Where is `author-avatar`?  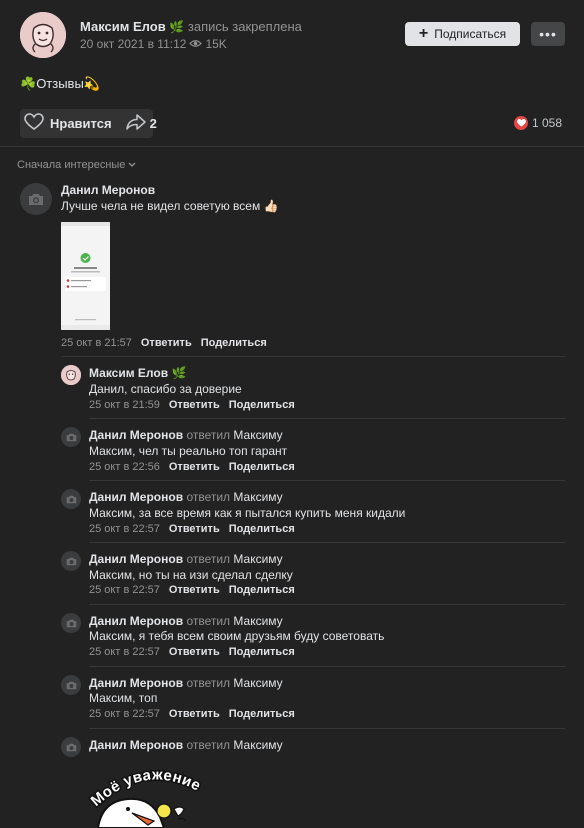 author-avatar is located at coordinates (43, 35).